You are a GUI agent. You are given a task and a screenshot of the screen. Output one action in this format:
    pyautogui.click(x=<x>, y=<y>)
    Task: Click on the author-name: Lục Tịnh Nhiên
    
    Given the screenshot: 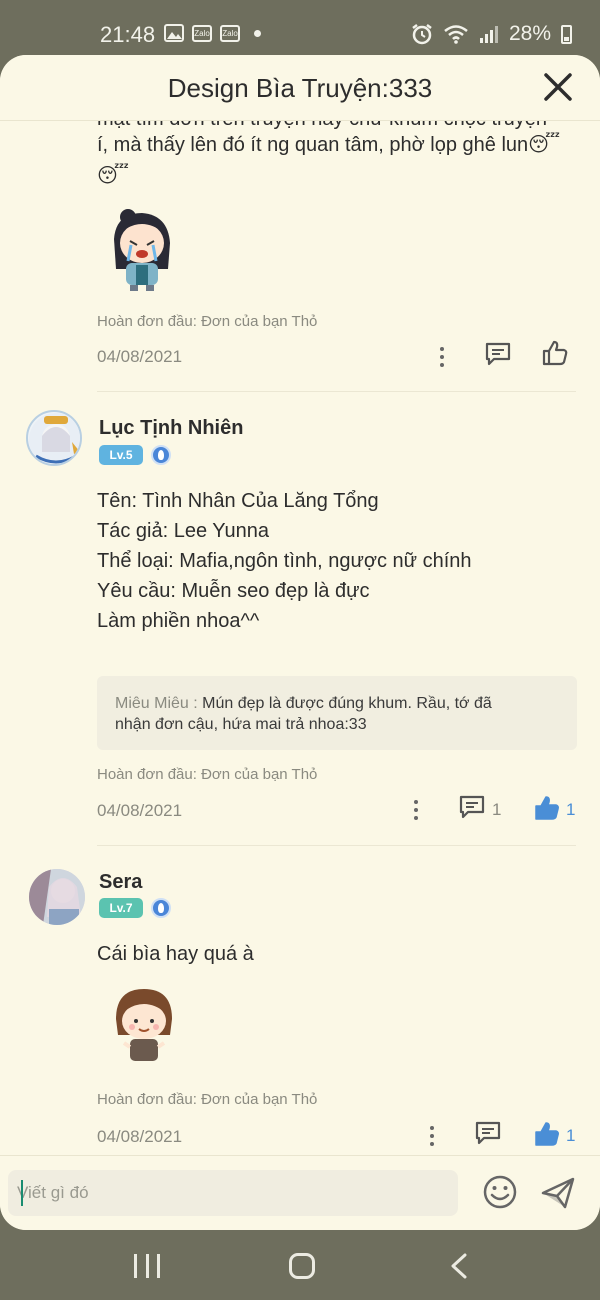 What is the action you would take?
    pyautogui.click(x=171, y=428)
    